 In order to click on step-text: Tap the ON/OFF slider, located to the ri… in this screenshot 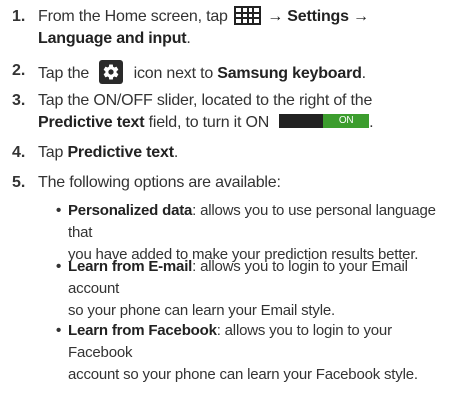, I will do `click(206, 111)`.